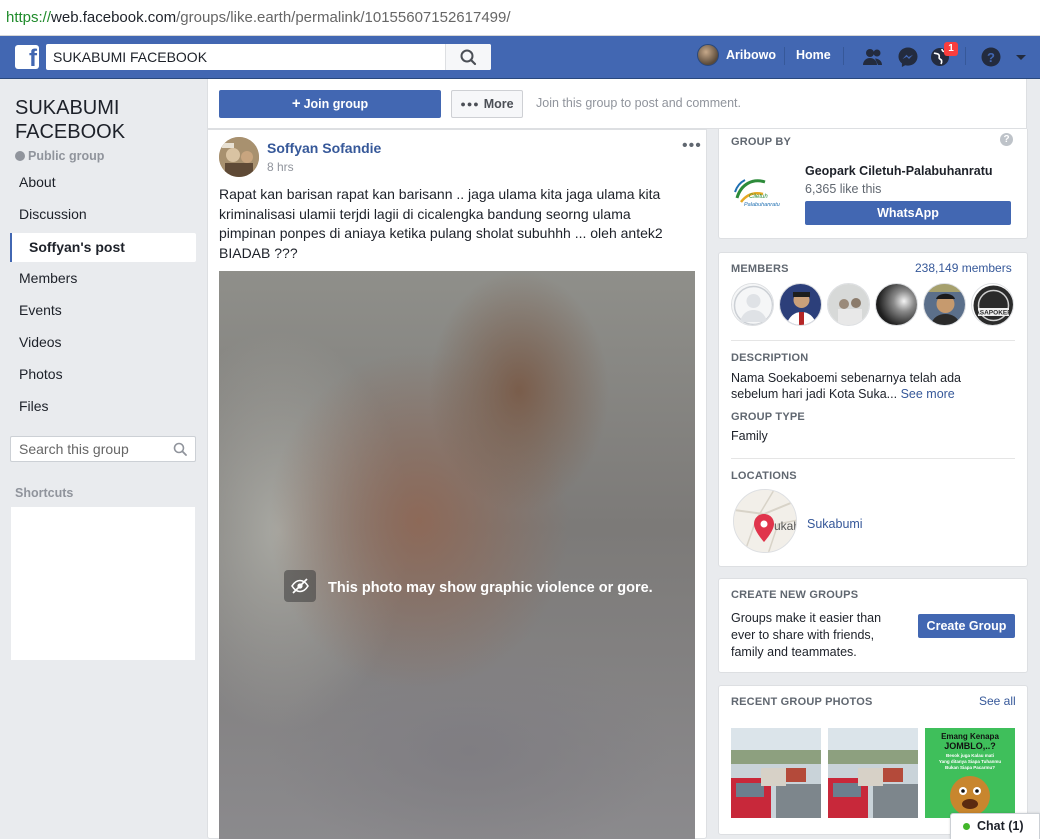 This screenshot has height=839, width=1040. What do you see at coordinates (966, 826) in the screenshot?
I see `online-status-icon` at bounding box center [966, 826].